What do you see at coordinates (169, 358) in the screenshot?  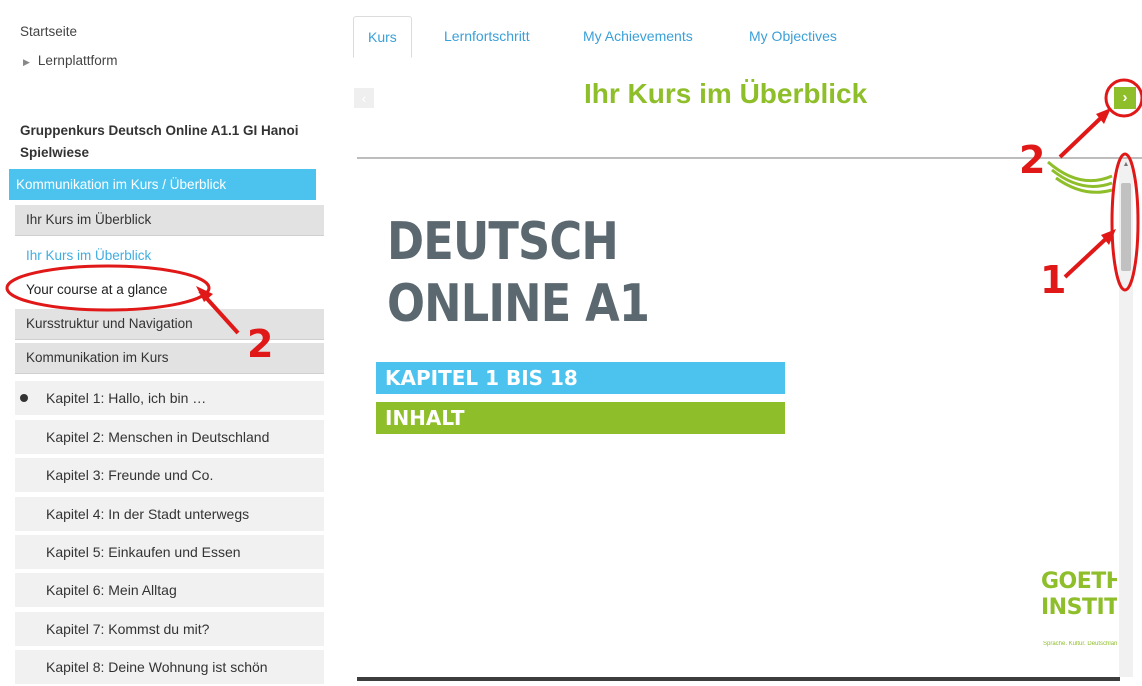 I see `sidebar-item-communication: Kommunikation im Kurs` at bounding box center [169, 358].